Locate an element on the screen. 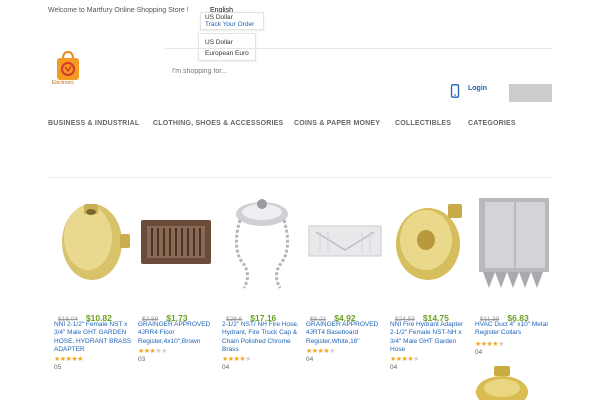 The width and height of the screenshot is (600, 400). header-action-button is located at coordinates (530, 93).